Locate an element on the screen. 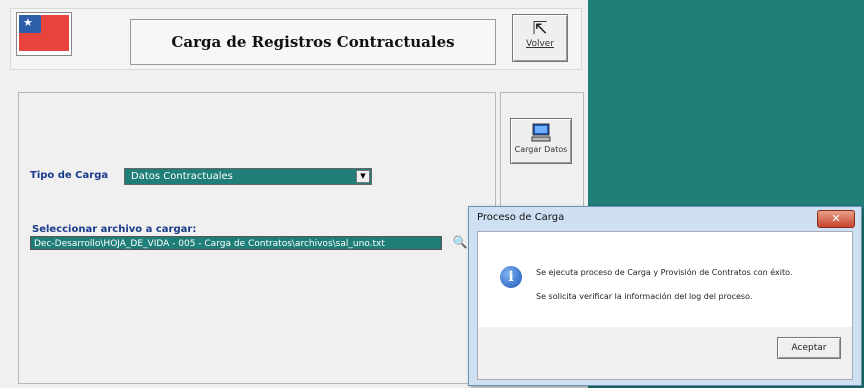  aceptar-button: Aceptar is located at coordinates (809, 348).